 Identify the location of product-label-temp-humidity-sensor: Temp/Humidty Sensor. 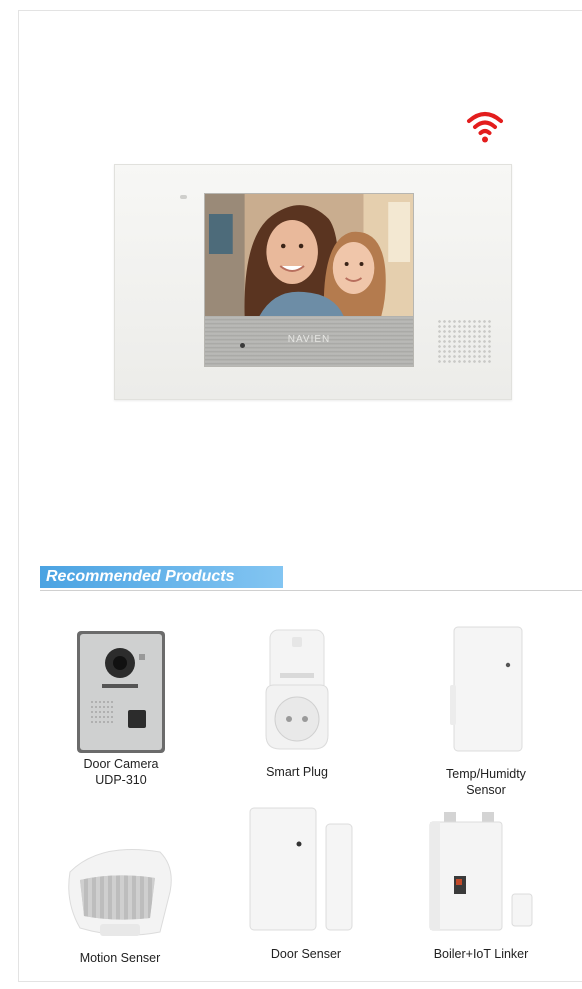
(486, 782).